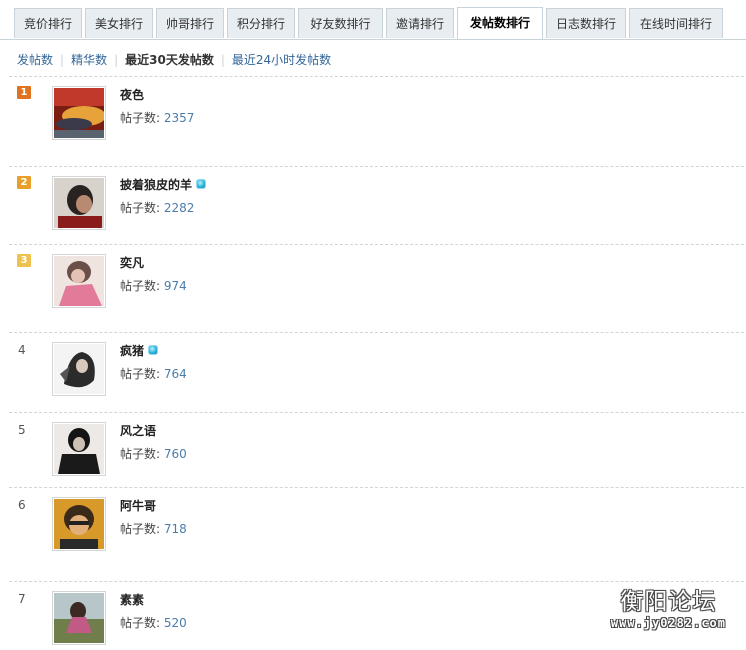  I want to click on post-count: 帖子数: 718, so click(153, 528).